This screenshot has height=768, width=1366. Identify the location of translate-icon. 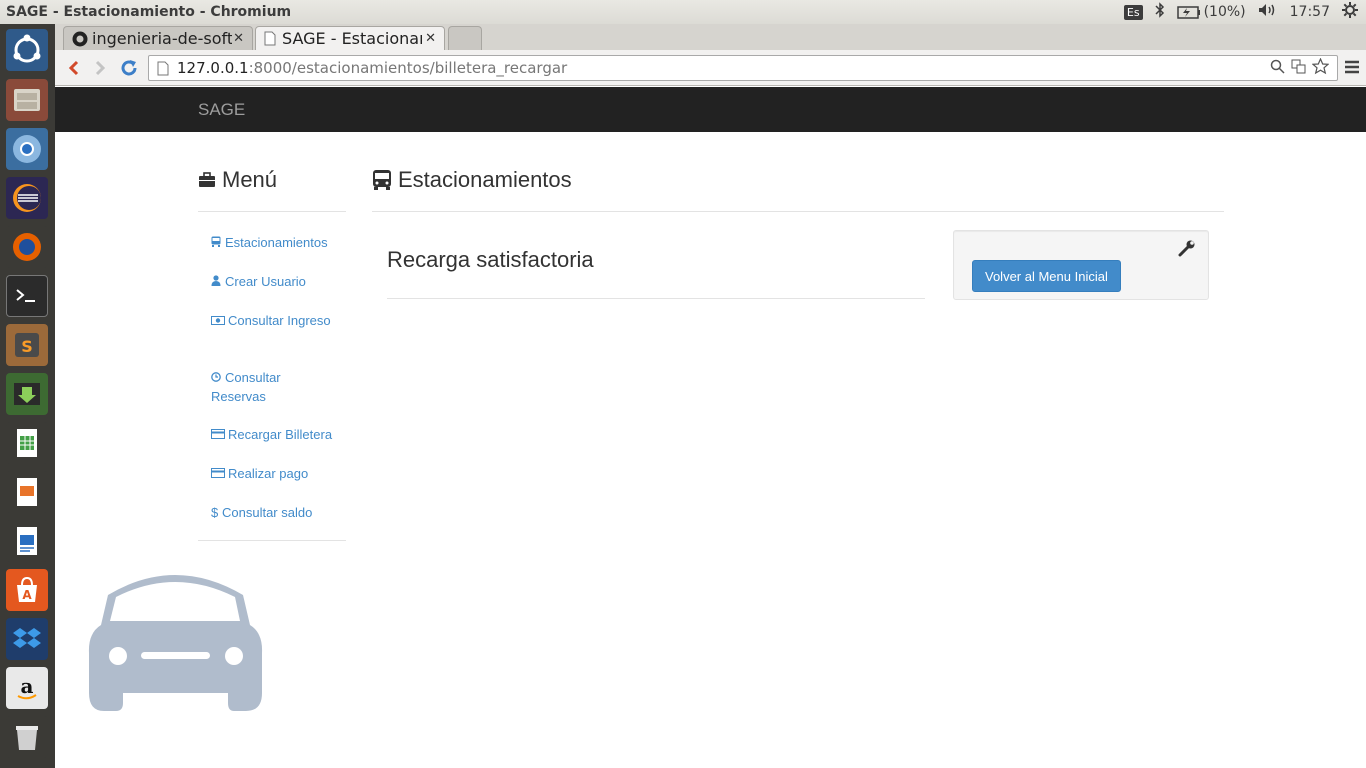
(1298, 68).